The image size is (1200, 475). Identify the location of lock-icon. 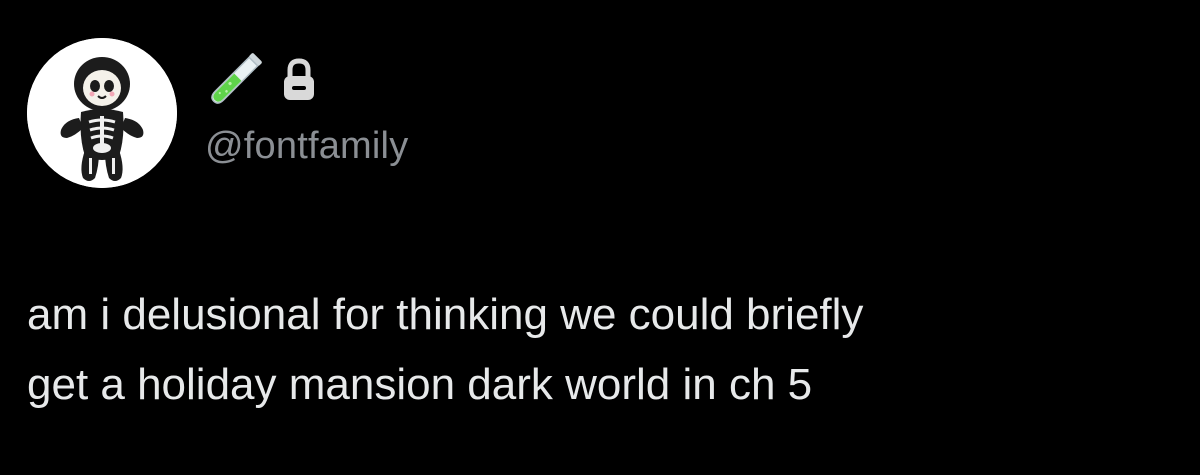
(299, 79).